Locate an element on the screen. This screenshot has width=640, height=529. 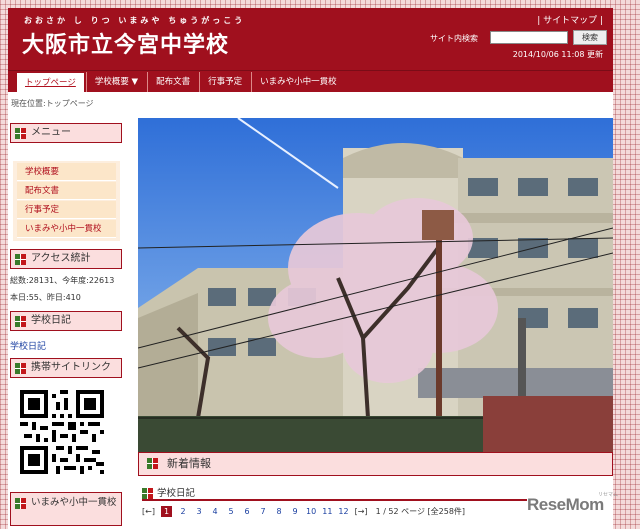
mobile-heading-label: 携帯サイトリンク is located at coordinates (71, 367).